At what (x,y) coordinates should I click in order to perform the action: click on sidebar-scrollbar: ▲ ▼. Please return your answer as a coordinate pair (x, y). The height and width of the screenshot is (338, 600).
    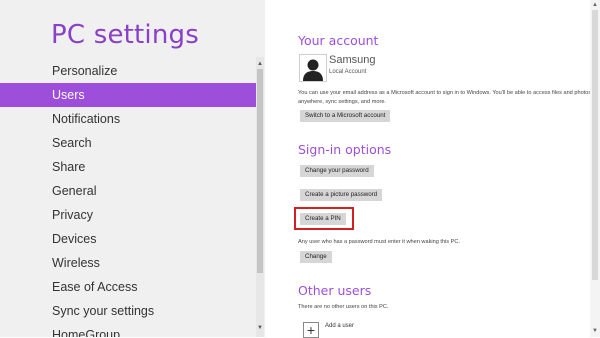
    Looking at the image, I should click on (260, 197).